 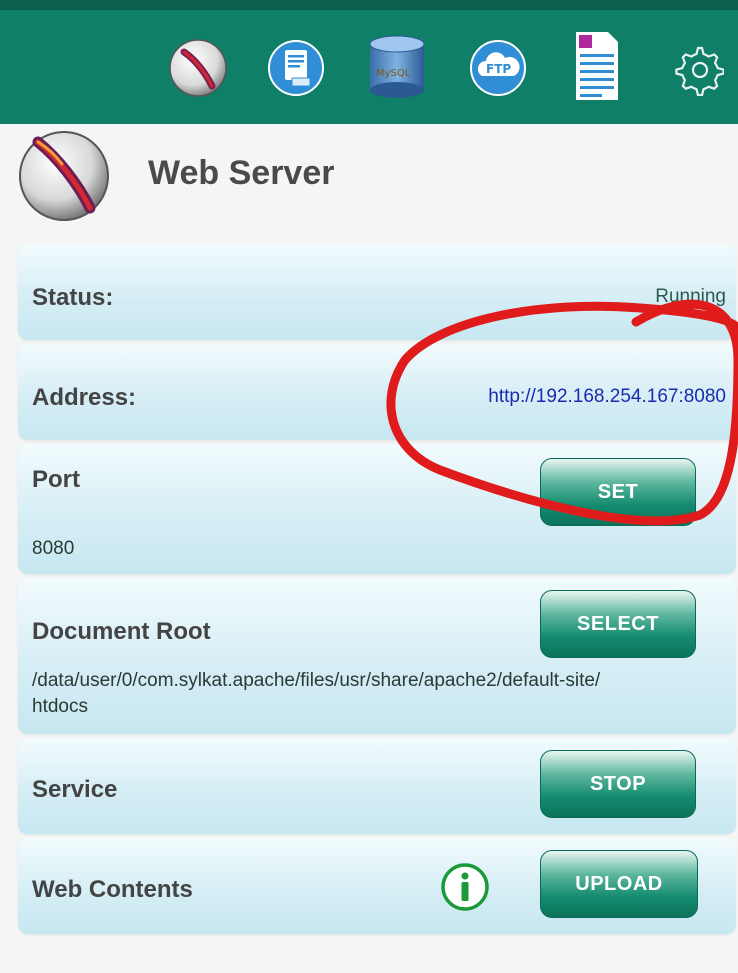 What do you see at coordinates (84, 397) in the screenshot?
I see `address-label: Address:` at bounding box center [84, 397].